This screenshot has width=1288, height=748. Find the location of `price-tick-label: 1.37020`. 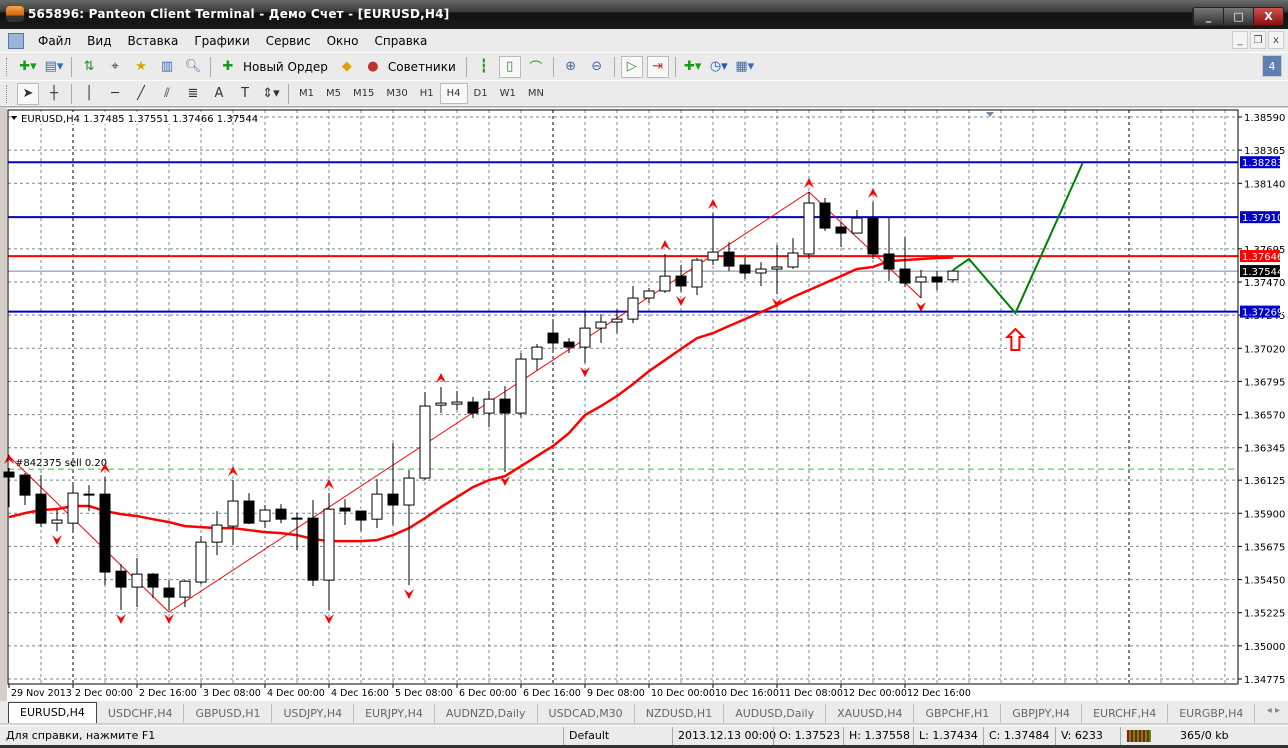

price-tick-label: 1.37020 is located at coordinates (1264, 349).